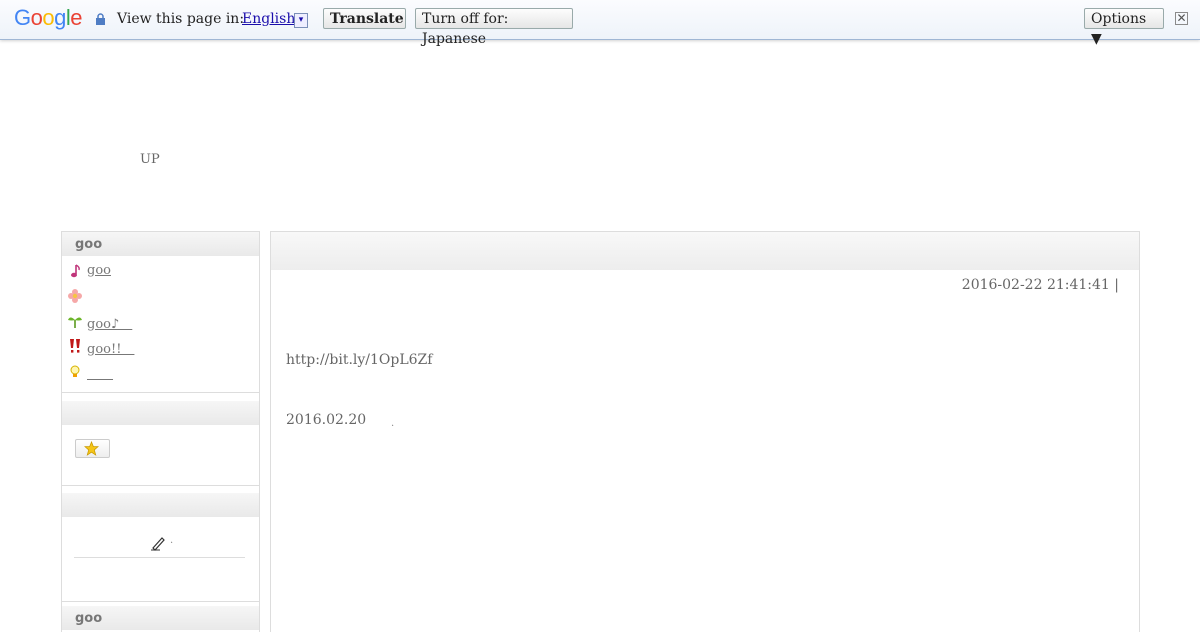  Describe the element at coordinates (359, 360) in the screenshot. I see `article-link: http://bit.ly/1OpL6Zf` at that location.